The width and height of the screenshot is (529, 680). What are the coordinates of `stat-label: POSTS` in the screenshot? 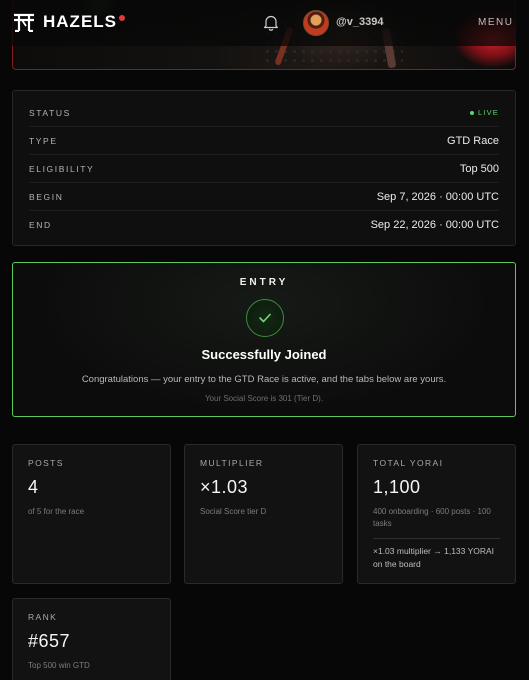 It's located at (46, 463).